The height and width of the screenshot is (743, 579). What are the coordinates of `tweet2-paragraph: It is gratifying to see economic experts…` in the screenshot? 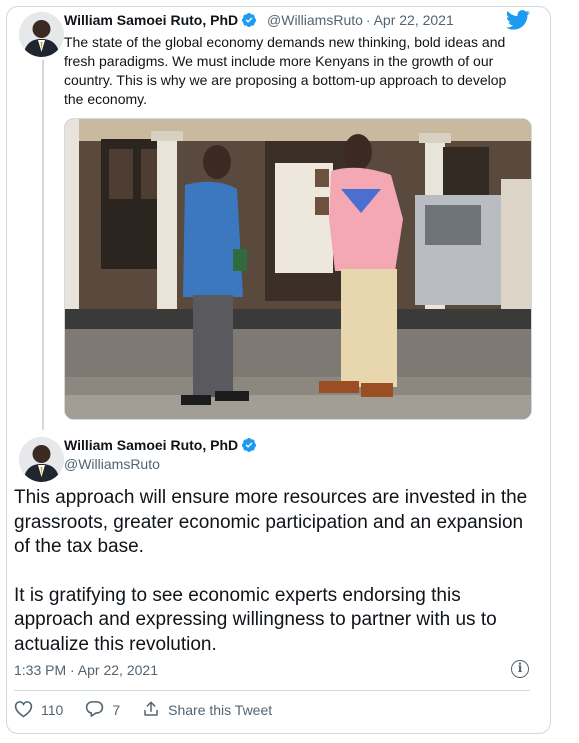 It's located at (255, 619).